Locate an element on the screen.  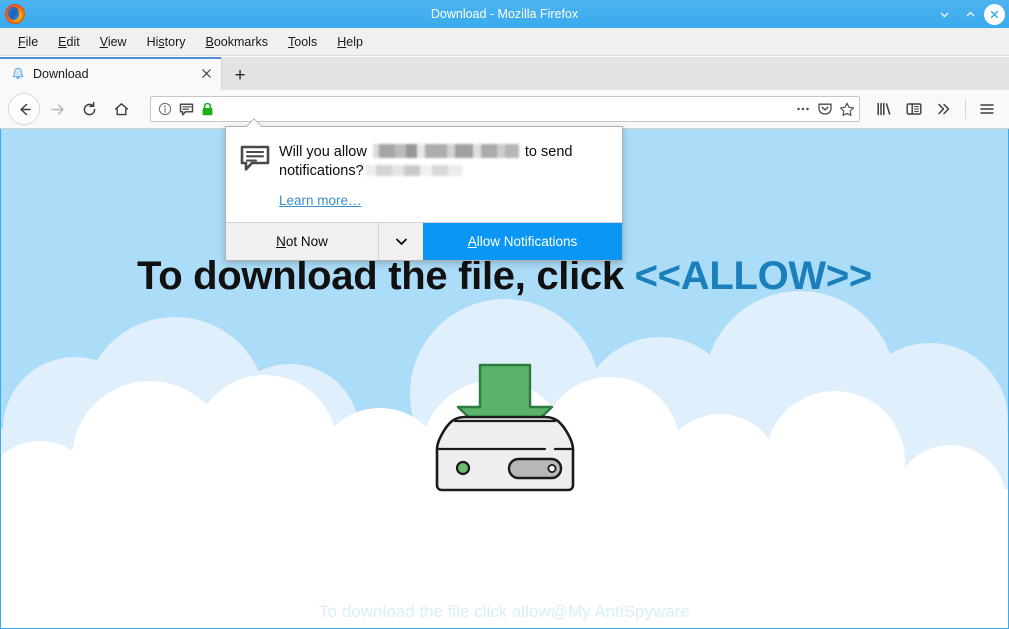
window-controls is located at coordinates (968, 14).